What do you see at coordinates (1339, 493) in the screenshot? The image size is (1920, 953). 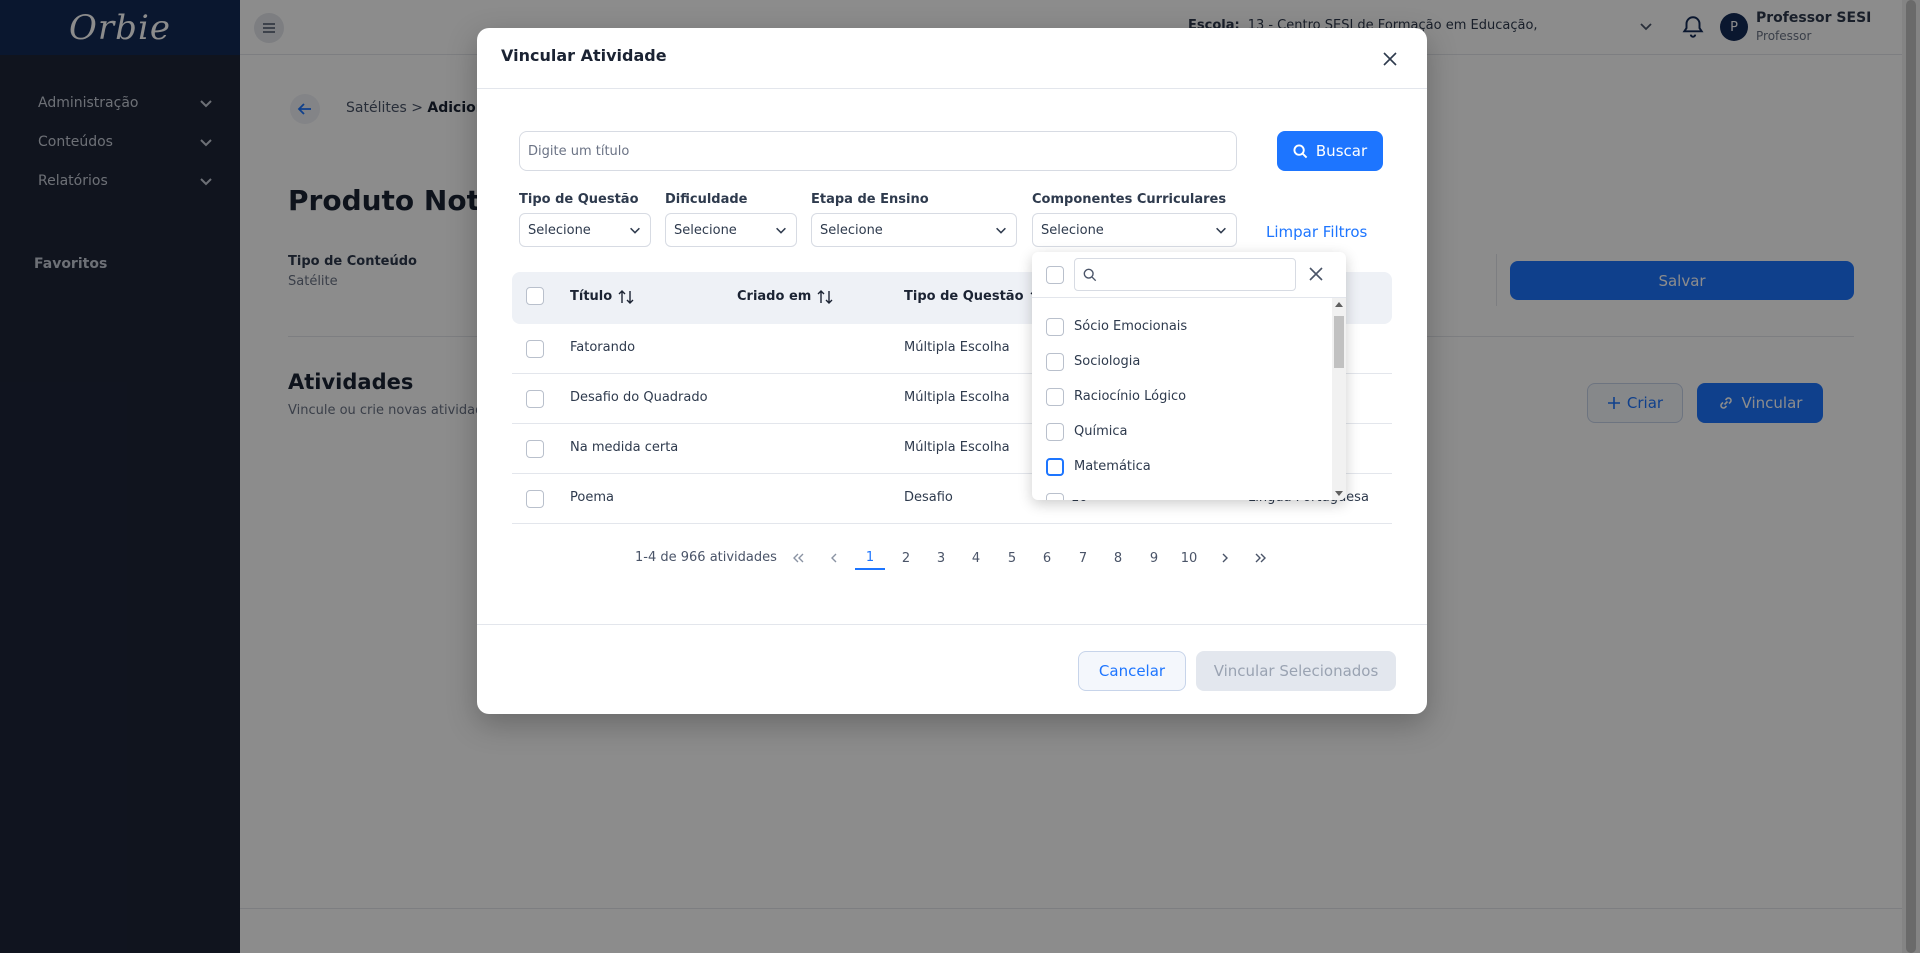 I see `scroll-down-icon` at bounding box center [1339, 493].